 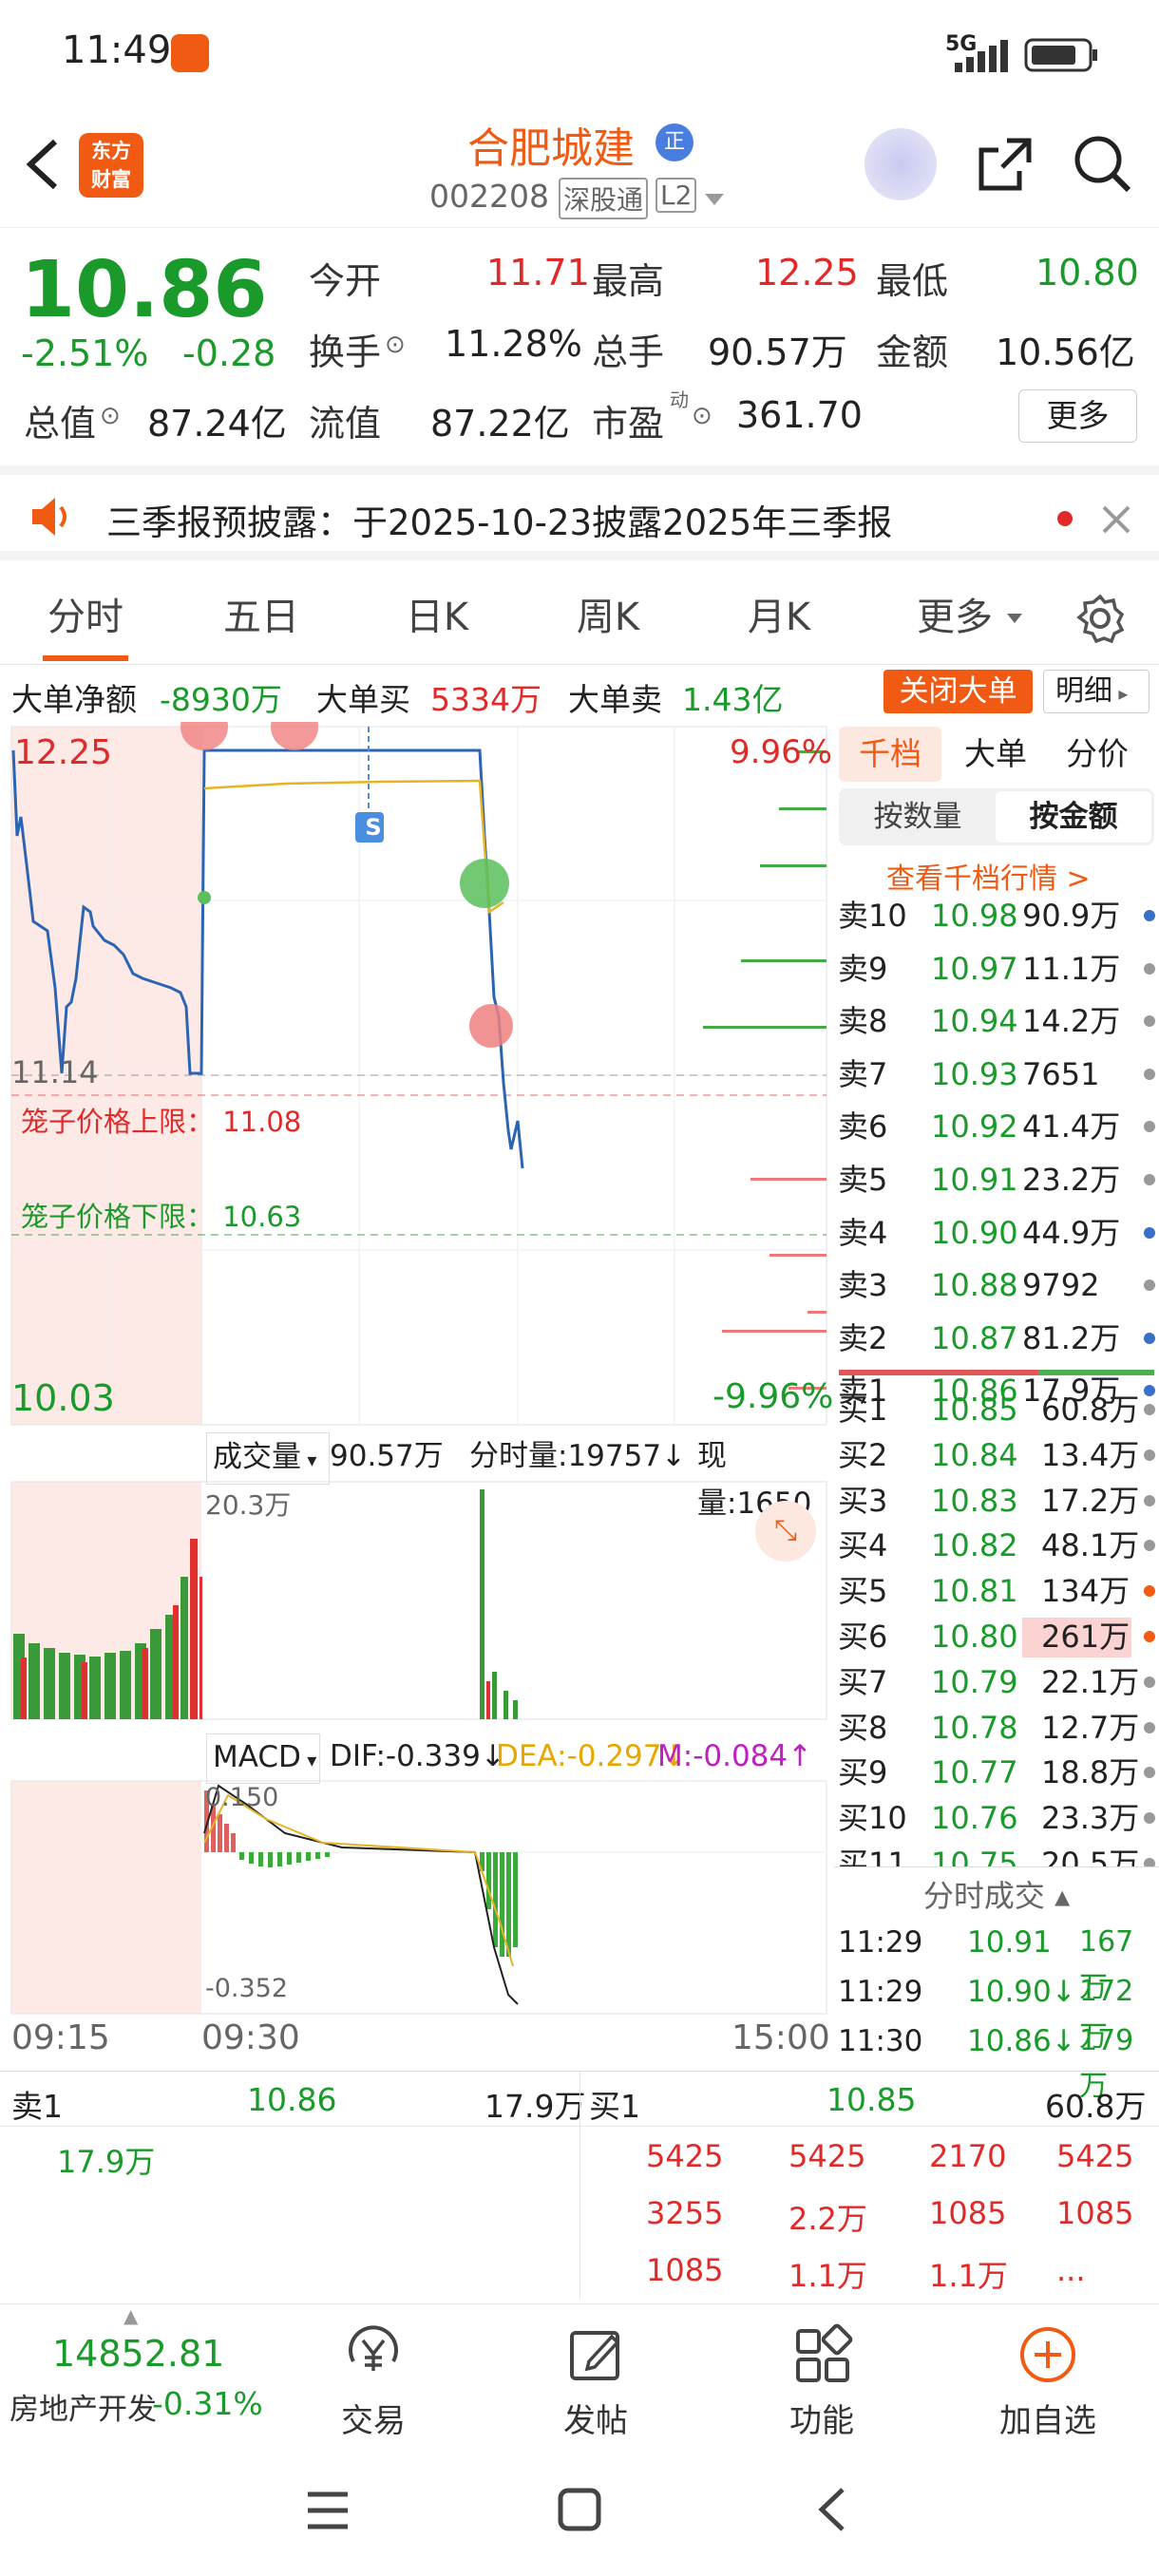 I want to click on bid-row: 买5 10.81 134万, so click(x=996, y=1591).